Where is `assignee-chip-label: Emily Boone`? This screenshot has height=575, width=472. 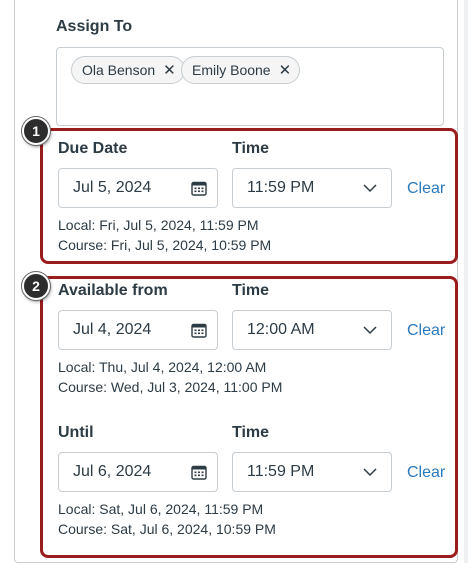
assignee-chip-label: Emily Boone is located at coordinates (231, 70).